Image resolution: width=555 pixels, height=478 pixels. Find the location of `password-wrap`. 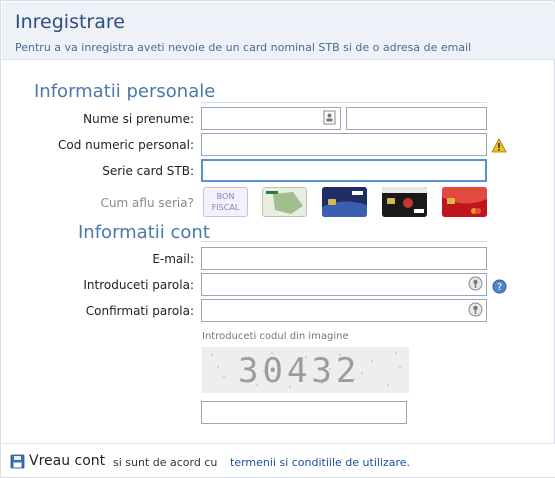

password-wrap is located at coordinates (344, 284).